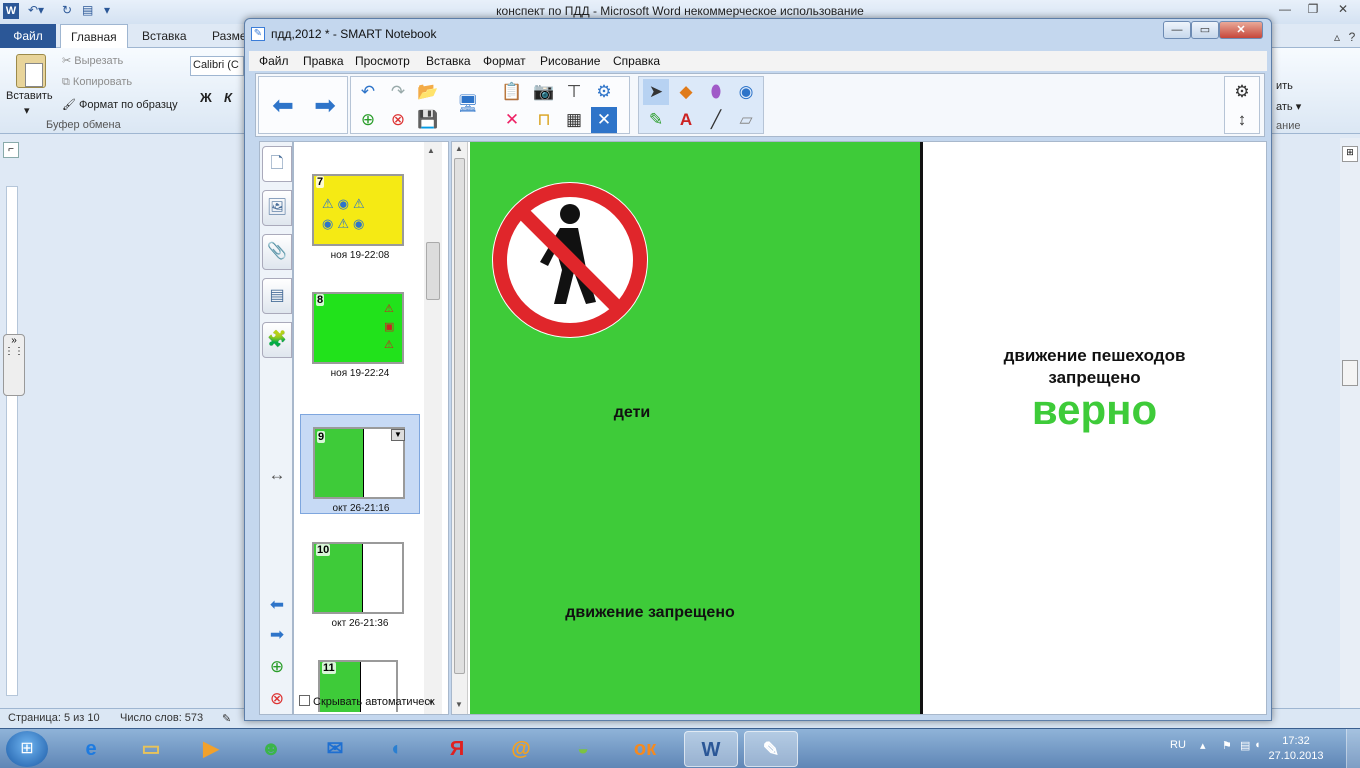 The width and height of the screenshot is (1360, 768). What do you see at coordinates (368, 92) in the screenshot?
I see `undo-icon: ↶` at bounding box center [368, 92].